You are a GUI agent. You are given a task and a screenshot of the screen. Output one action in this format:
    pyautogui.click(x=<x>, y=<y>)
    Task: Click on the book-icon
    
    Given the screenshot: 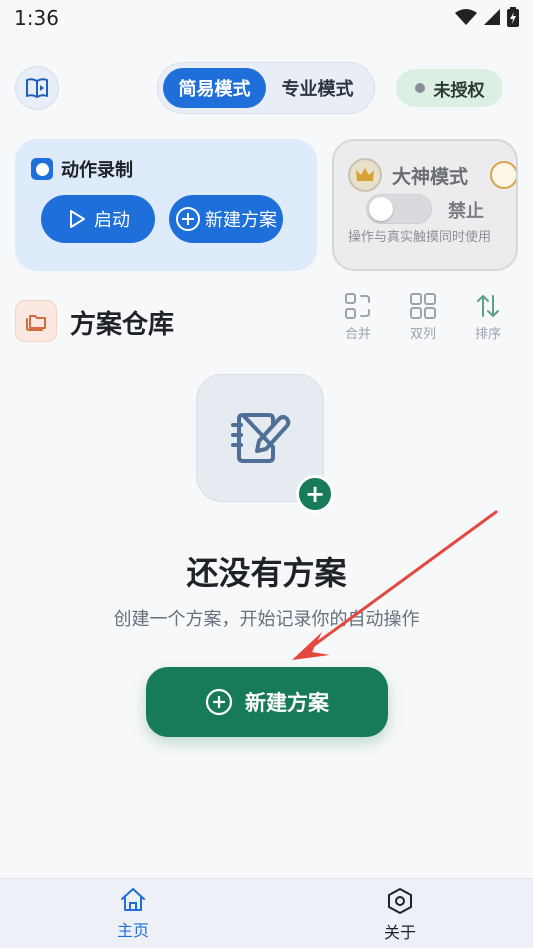 What is the action you would take?
    pyautogui.click(x=37, y=88)
    